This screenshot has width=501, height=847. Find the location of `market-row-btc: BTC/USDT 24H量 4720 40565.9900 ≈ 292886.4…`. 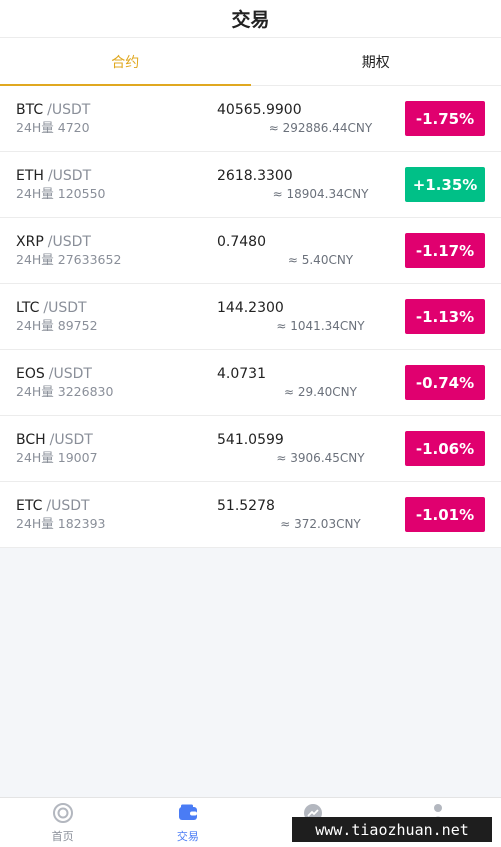

market-row-btc: BTC/USDT 24H量 4720 40565.9900 ≈ 292886.4… is located at coordinates (250, 119).